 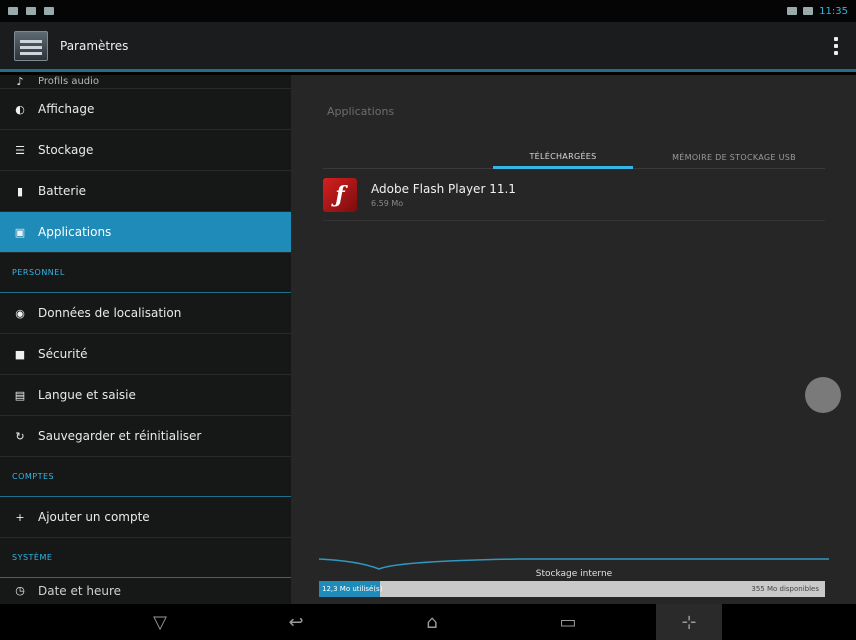 I want to click on sidebar-item-storage: ☰ Stockage, so click(x=145, y=150).